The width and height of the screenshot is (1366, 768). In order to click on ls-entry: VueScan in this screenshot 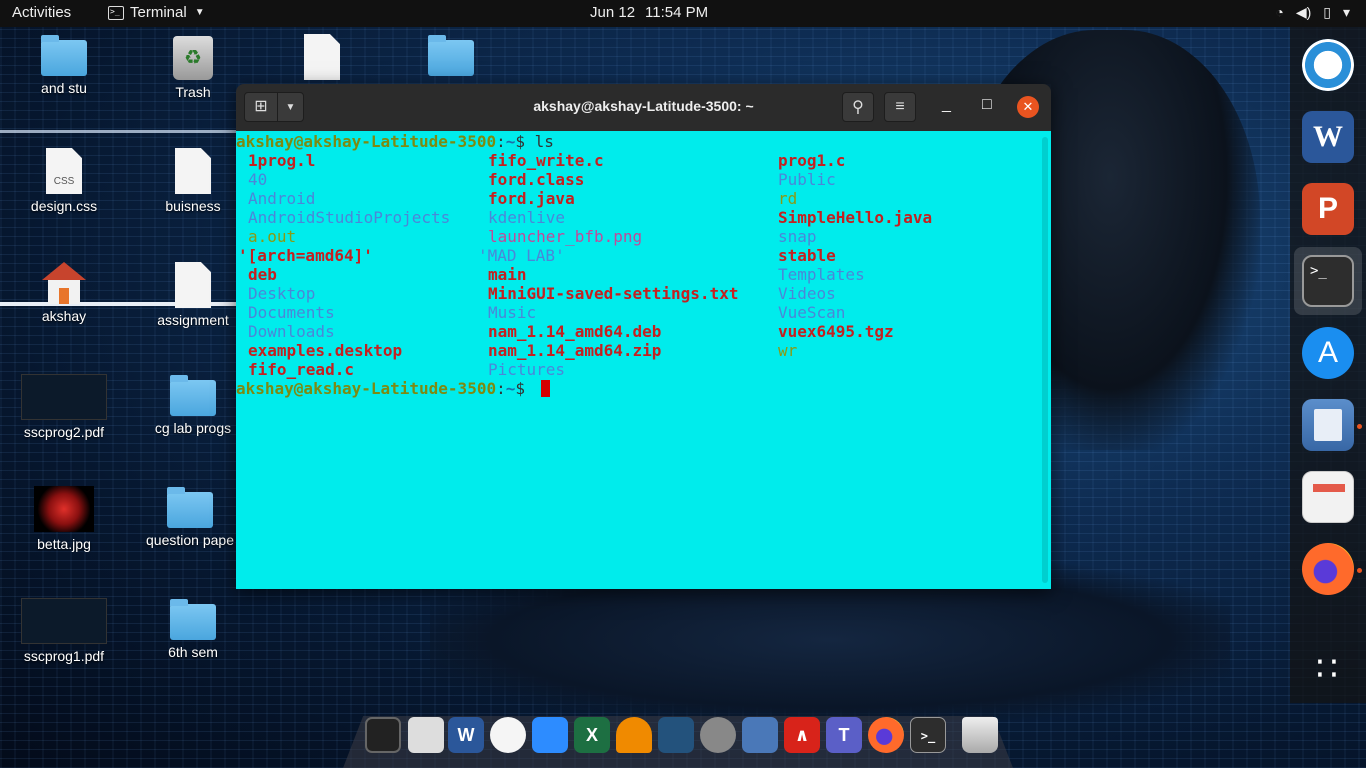, I will do `click(812, 312)`.